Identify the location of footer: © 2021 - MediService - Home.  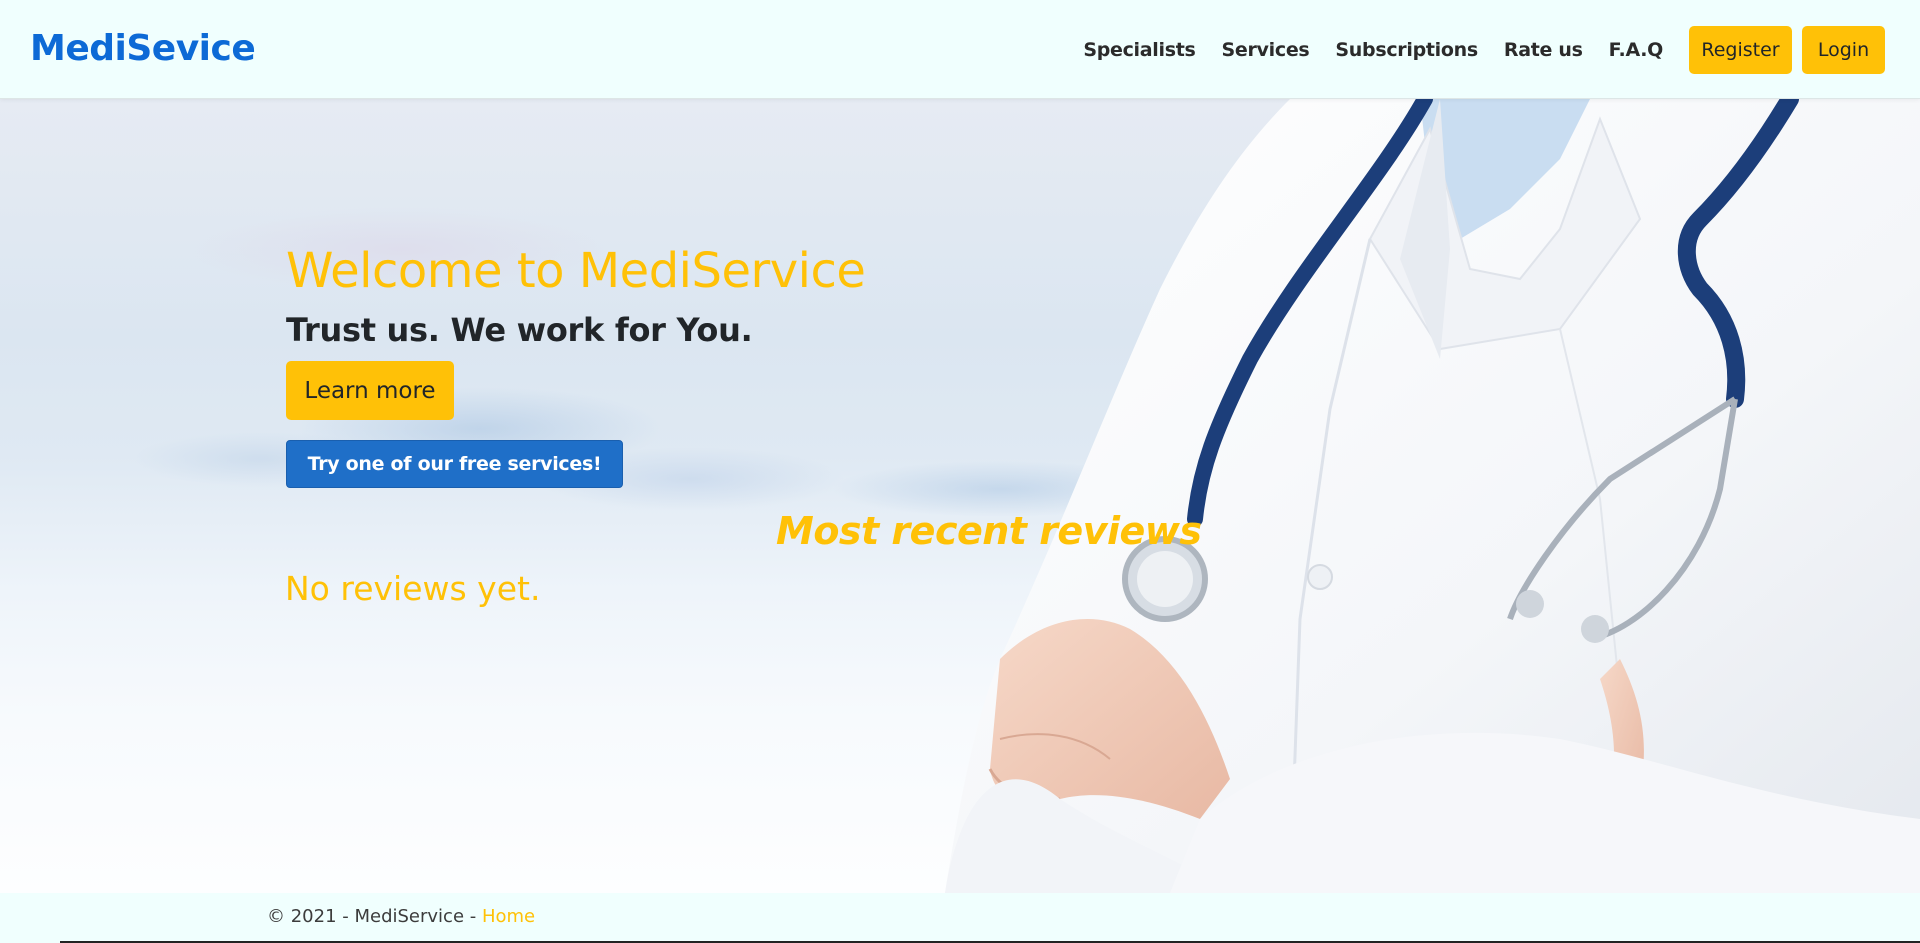
(960, 918).